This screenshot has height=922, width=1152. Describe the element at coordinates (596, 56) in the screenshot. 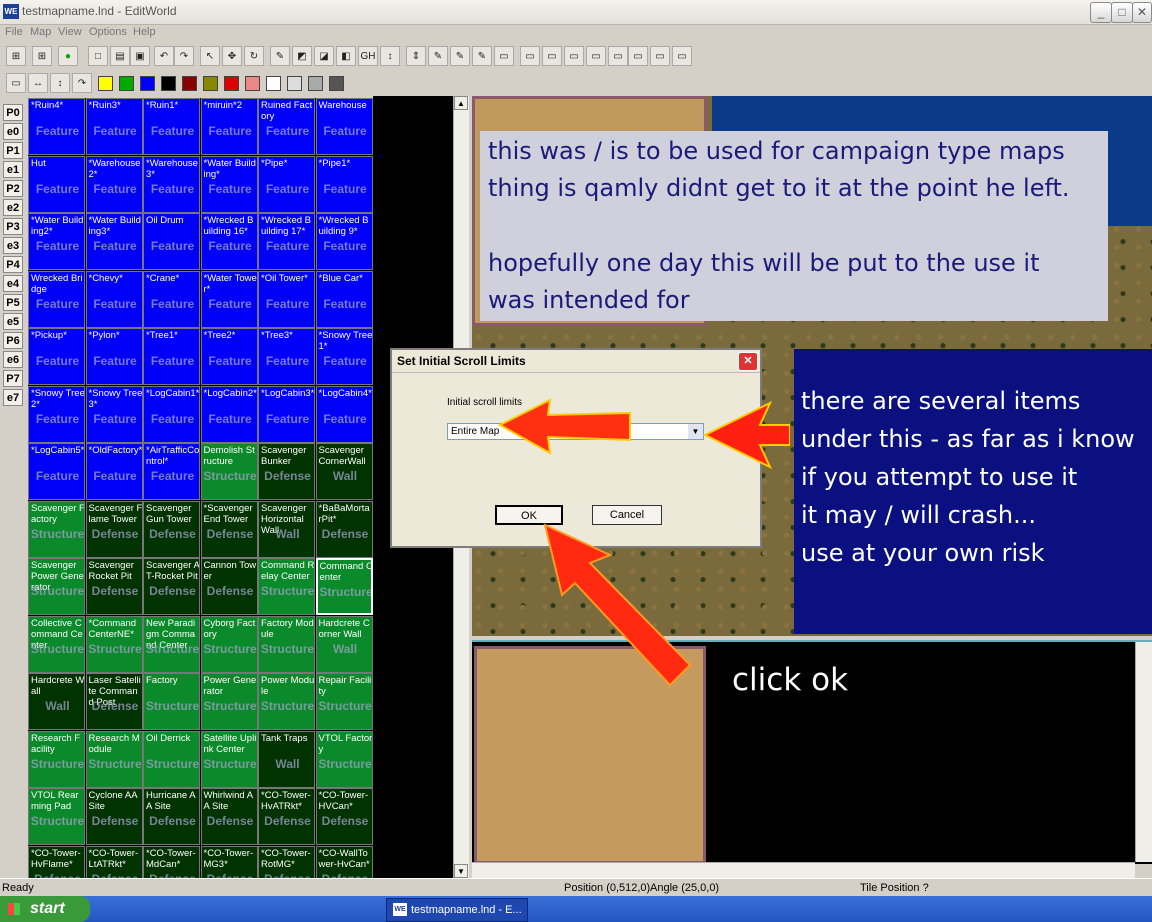

I see `toolbar-b5-icon: ▭` at that location.